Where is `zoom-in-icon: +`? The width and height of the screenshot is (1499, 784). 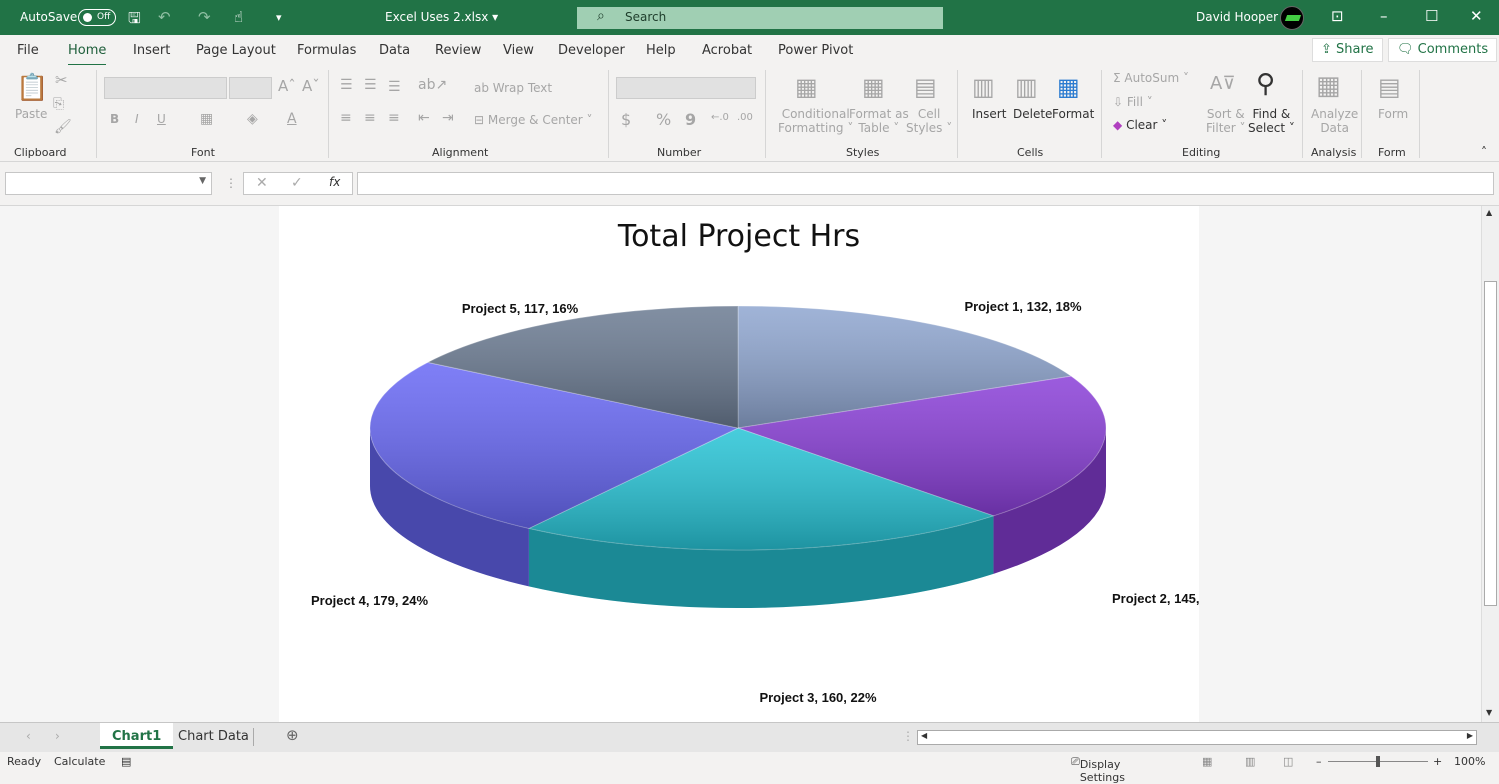
zoom-in-icon: + is located at coordinates (1437, 761).